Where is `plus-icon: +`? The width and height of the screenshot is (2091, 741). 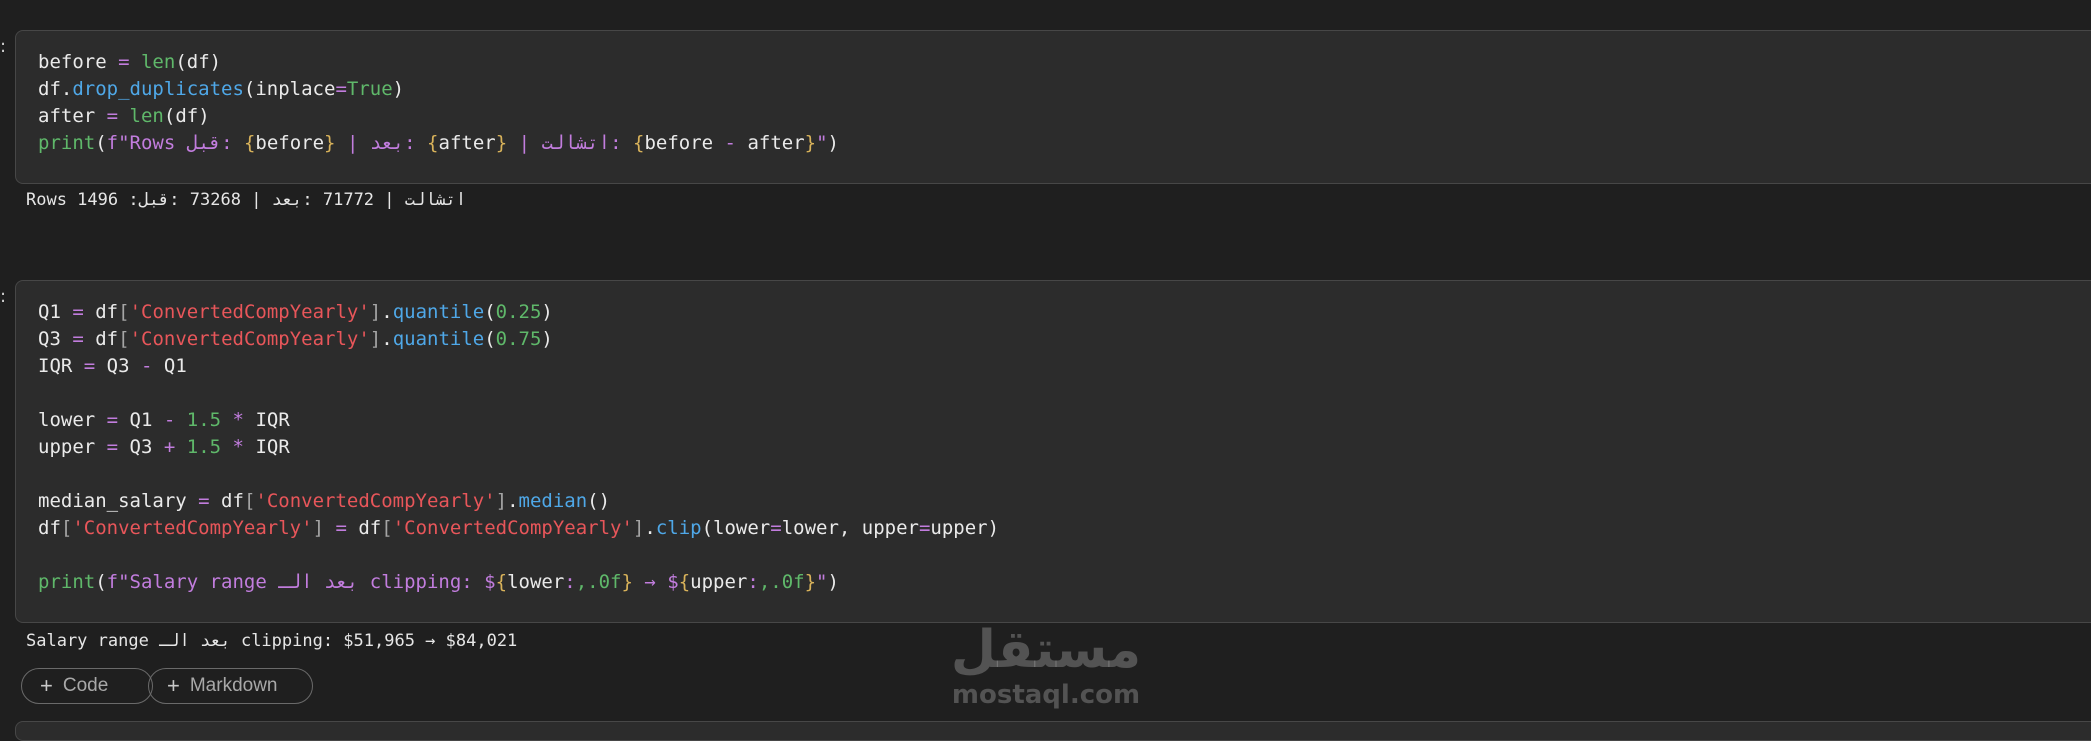
plus-icon: + is located at coordinates (46, 685).